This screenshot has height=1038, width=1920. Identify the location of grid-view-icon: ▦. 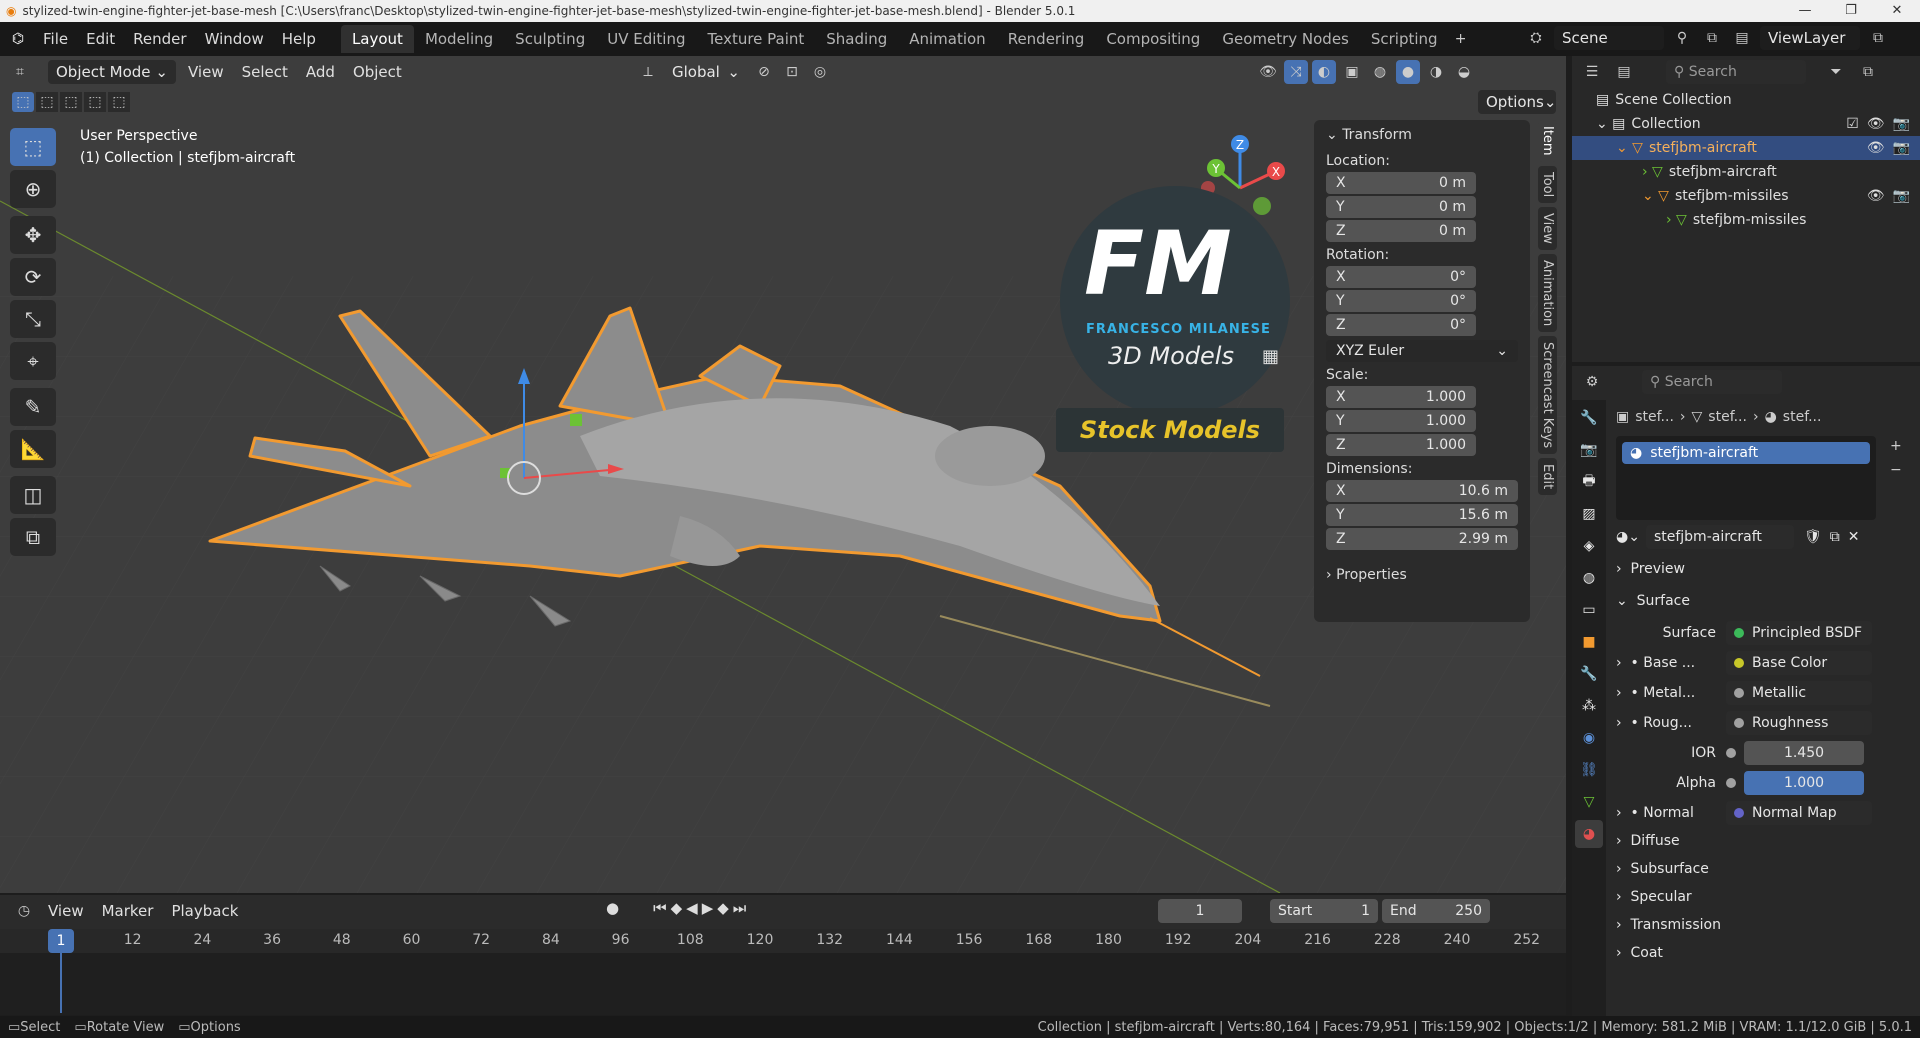
(1270, 356).